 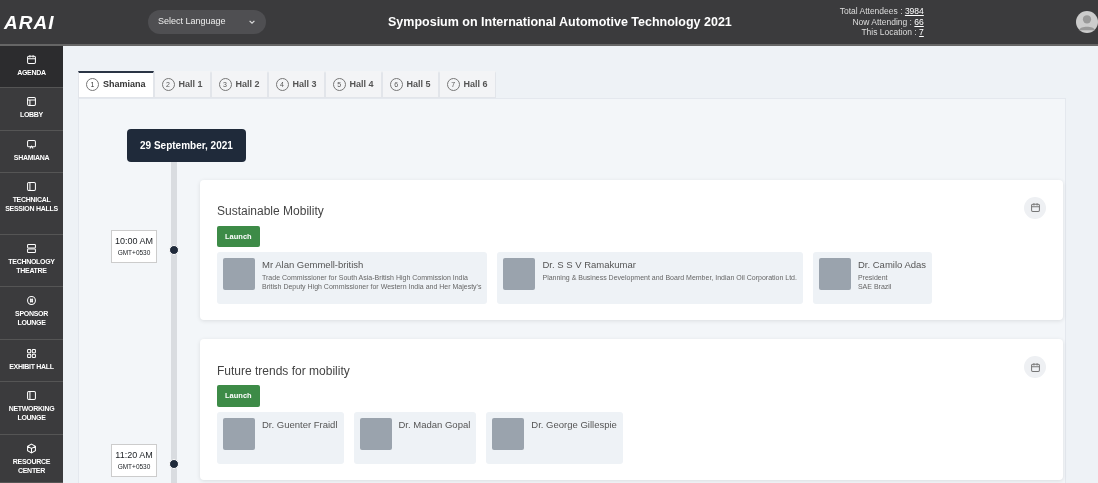 What do you see at coordinates (914, 11) in the screenshot?
I see `stat-value: 3984` at bounding box center [914, 11].